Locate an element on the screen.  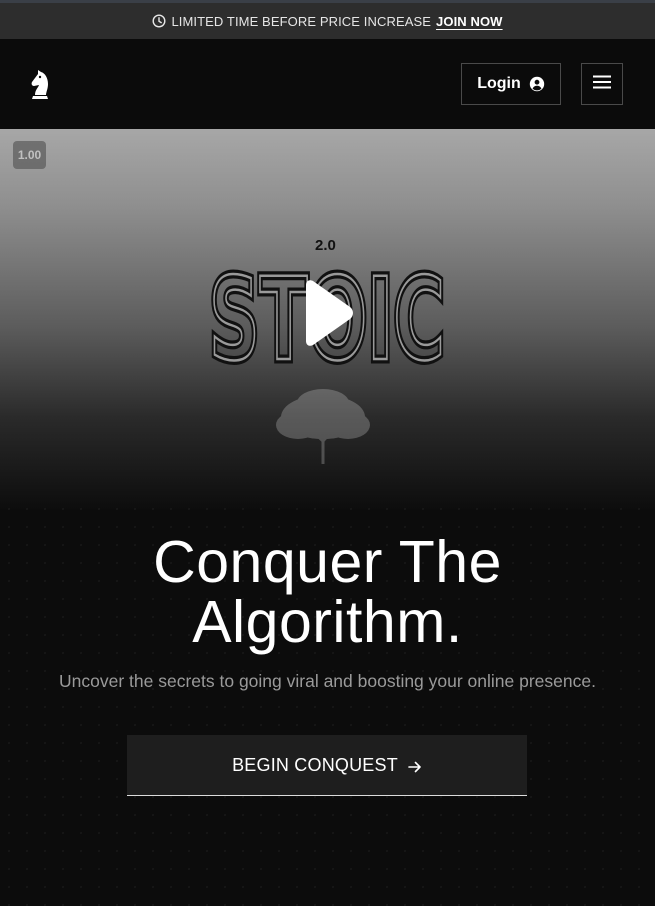
cta-label: BEGIN CONQUEST is located at coordinates (315, 764).